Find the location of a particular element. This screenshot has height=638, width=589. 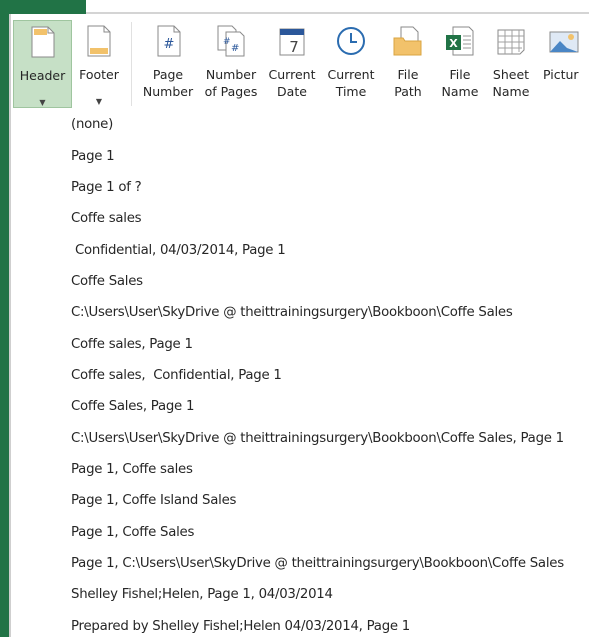

picture-icon is located at coordinates (564, 42).